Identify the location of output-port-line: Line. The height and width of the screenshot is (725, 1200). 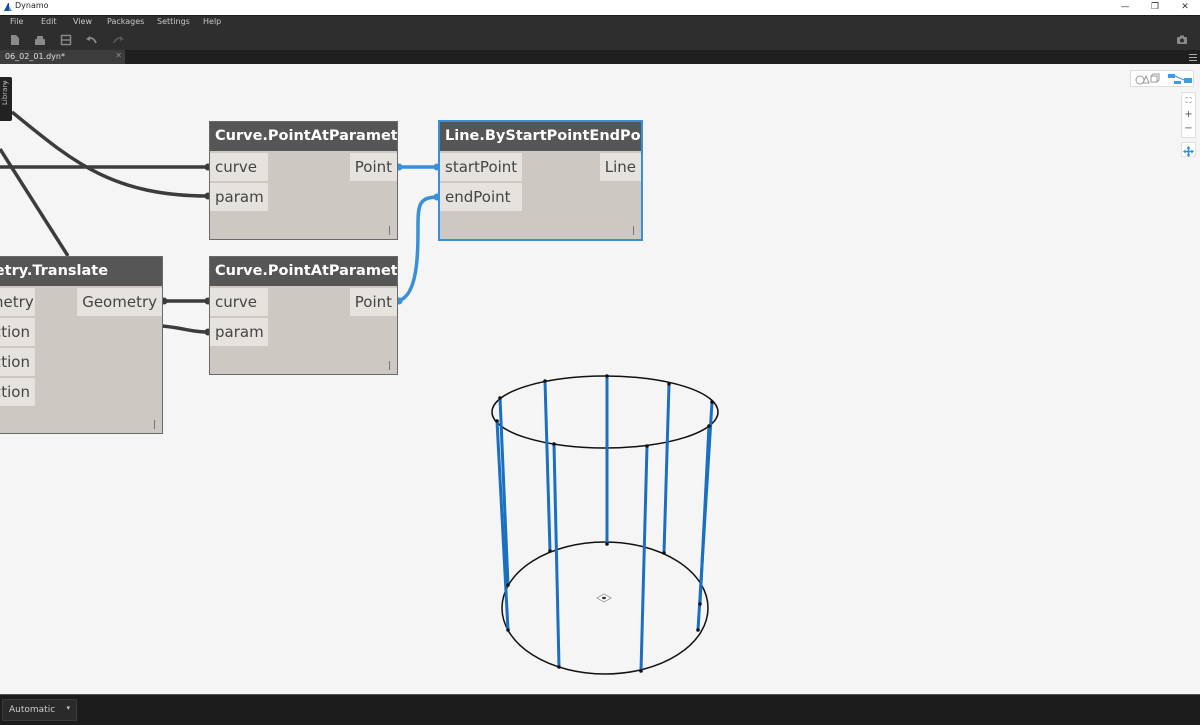
(620, 167).